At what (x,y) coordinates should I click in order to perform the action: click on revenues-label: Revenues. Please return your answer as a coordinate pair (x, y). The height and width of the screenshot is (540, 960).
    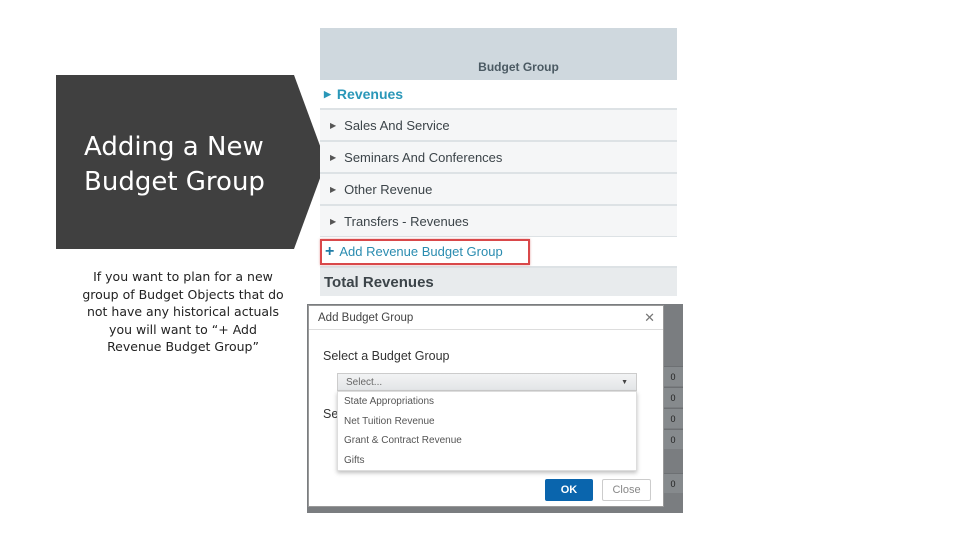
    Looking at the image, I should click on (370, 94).